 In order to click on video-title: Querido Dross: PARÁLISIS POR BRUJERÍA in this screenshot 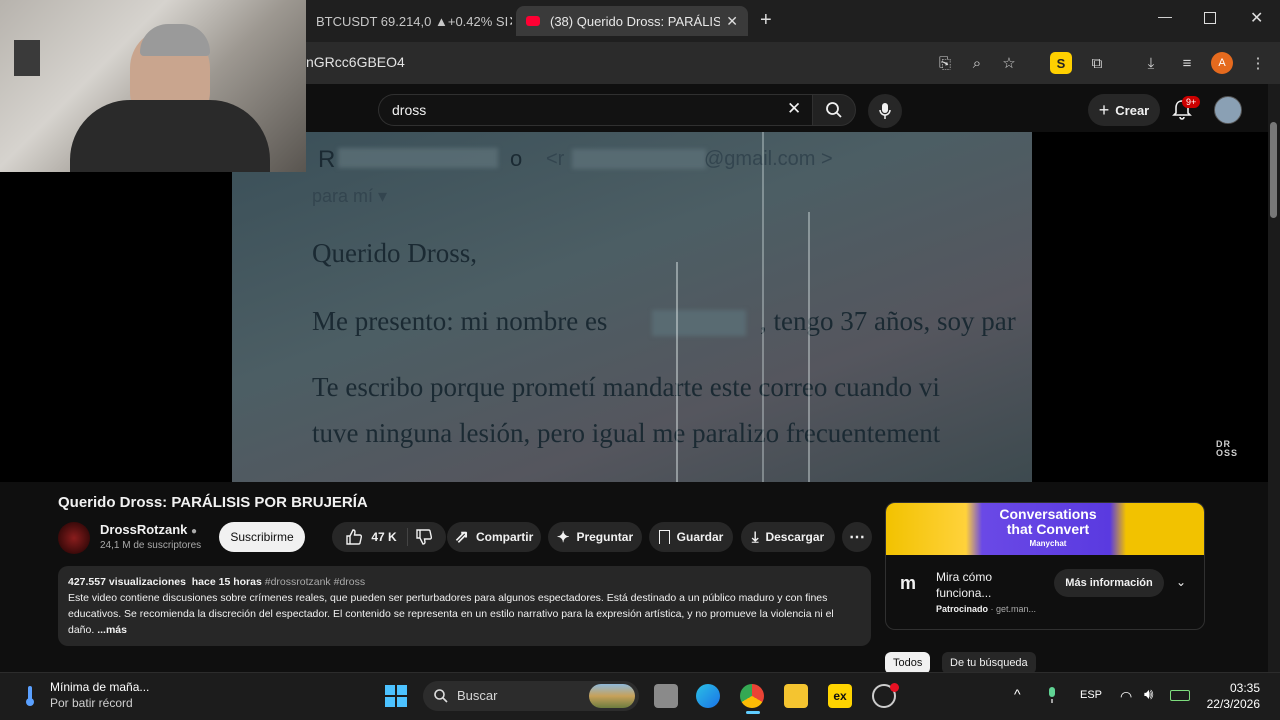, I will do `click(213, 502)`.